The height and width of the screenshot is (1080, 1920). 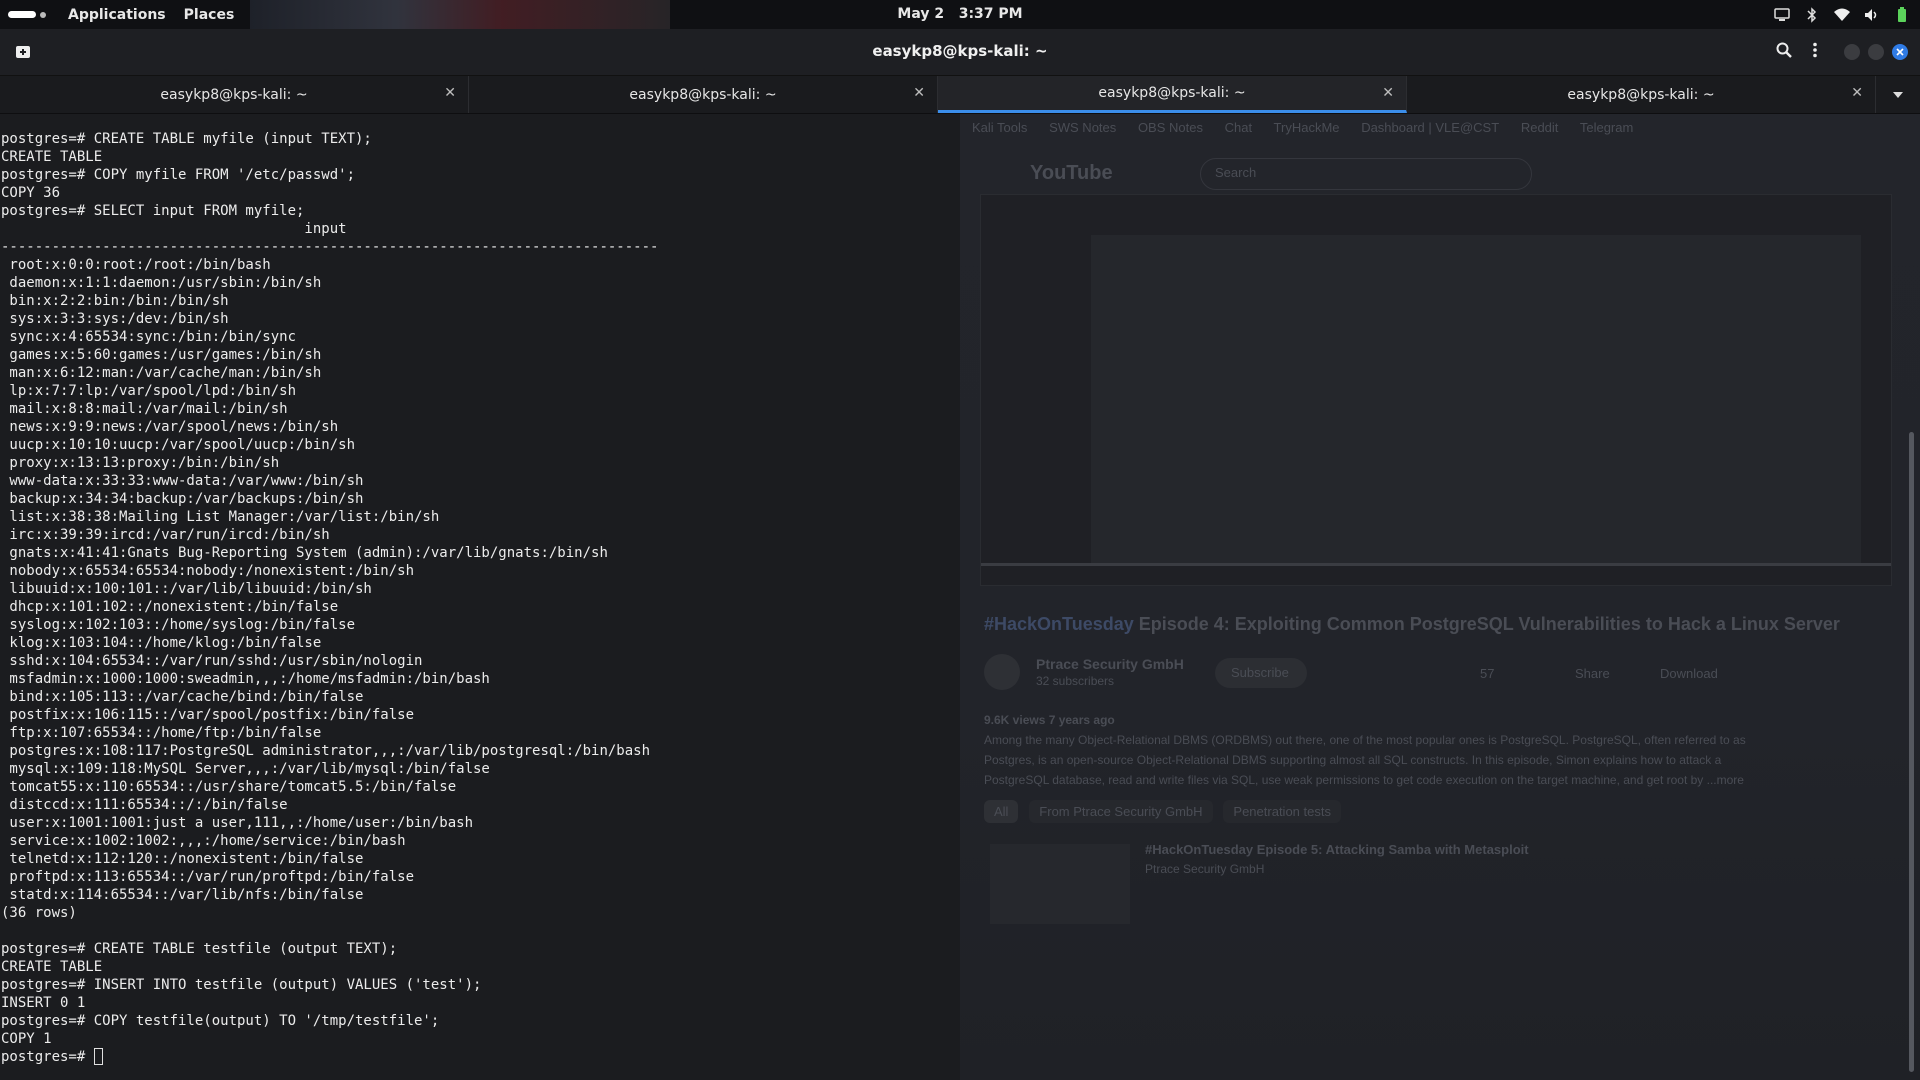 What do you see at coordinates (161, 373) in the screenshot?
I see `terminal-line: man:x:6:12:man:/var/cache/man:/bin/sh` at bounding box center [161, 373].